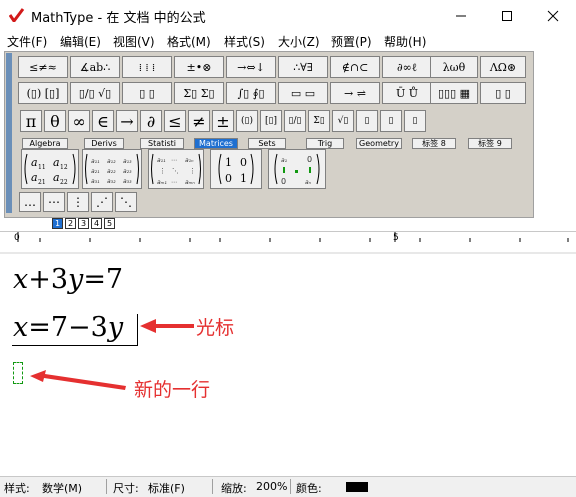 Image resolution: width=576 pixels, height=497 pixels. Describe the element at coordinates (56, 177) in the screenshot. I see `svg-text: a` at that location.